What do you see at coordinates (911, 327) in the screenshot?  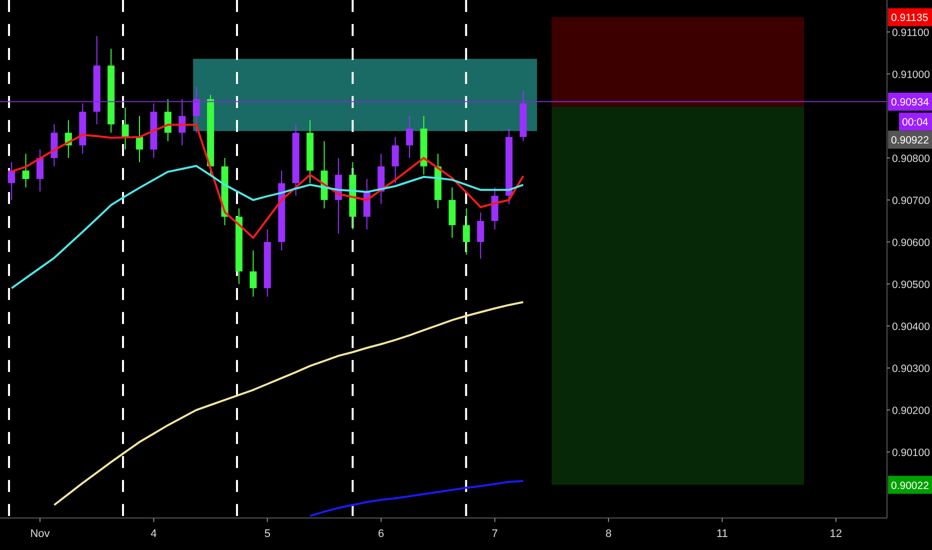 I see `price-axis-label: 0.90400` at bounding box center [911, 327].